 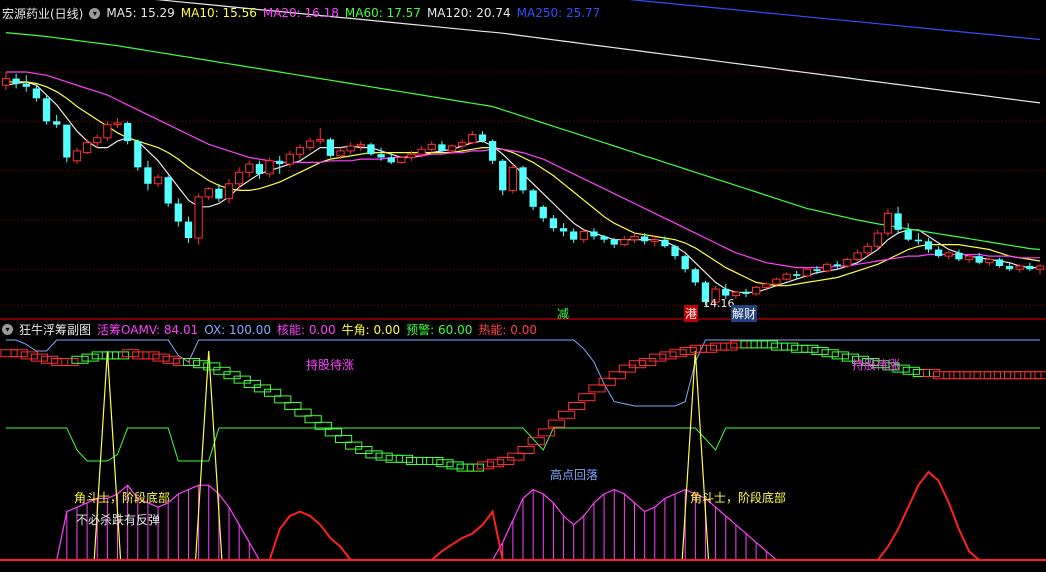 What do you see at coordinates (439, 329) in the screenshot?
I see `indicator-legend-item-4: 预警: 60.00` at bounding box center [439, 329].